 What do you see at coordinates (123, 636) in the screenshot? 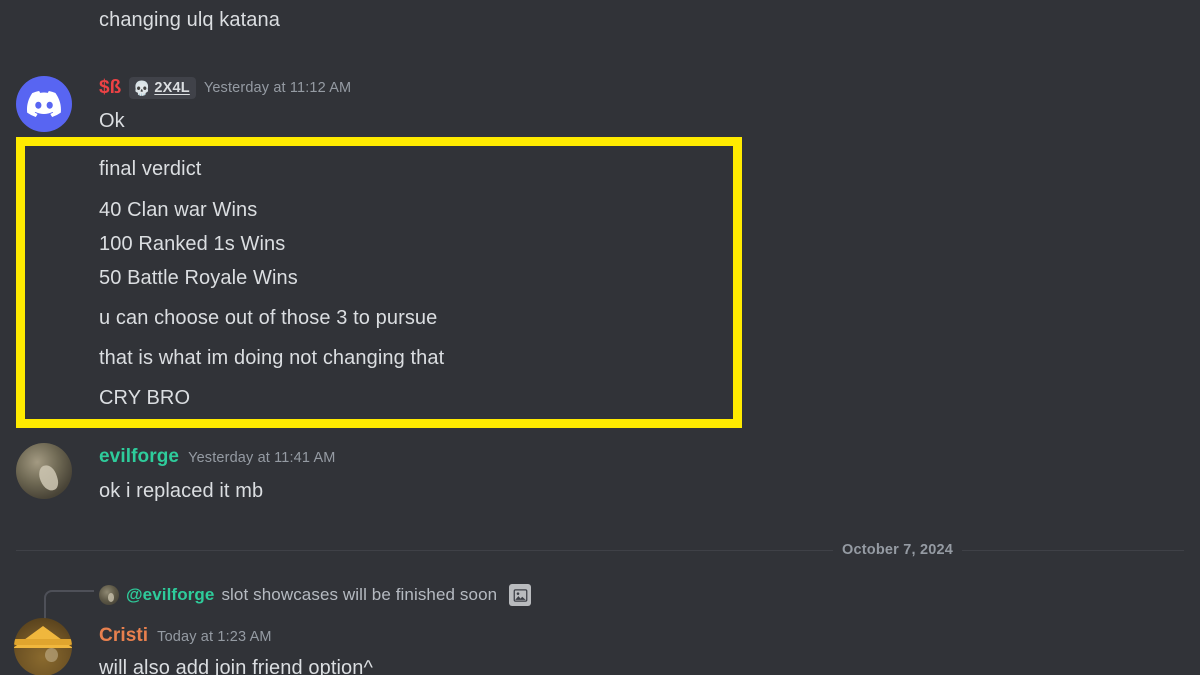
I see `username-cristi: Cristi` at bounding box center [123, 636].